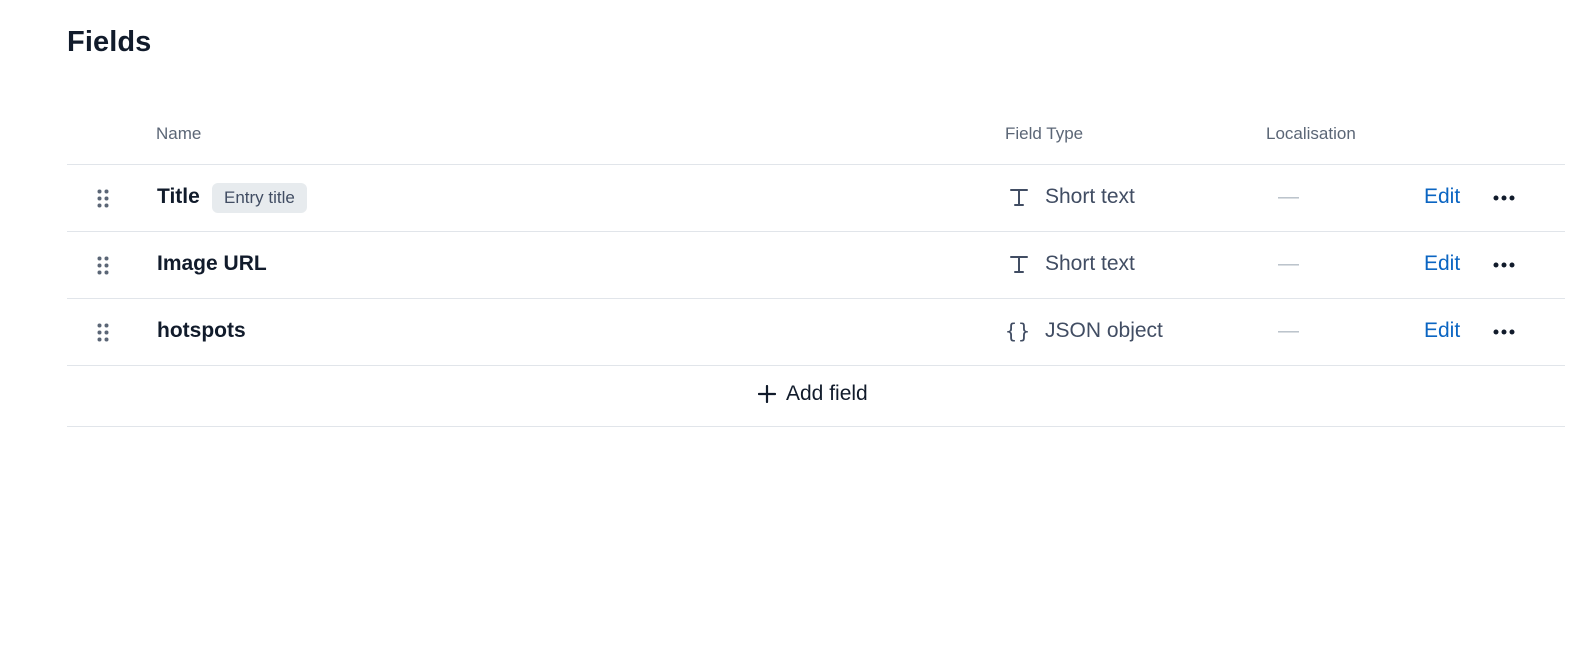  I want to click on column-header-name: Name, so click(179, 133).